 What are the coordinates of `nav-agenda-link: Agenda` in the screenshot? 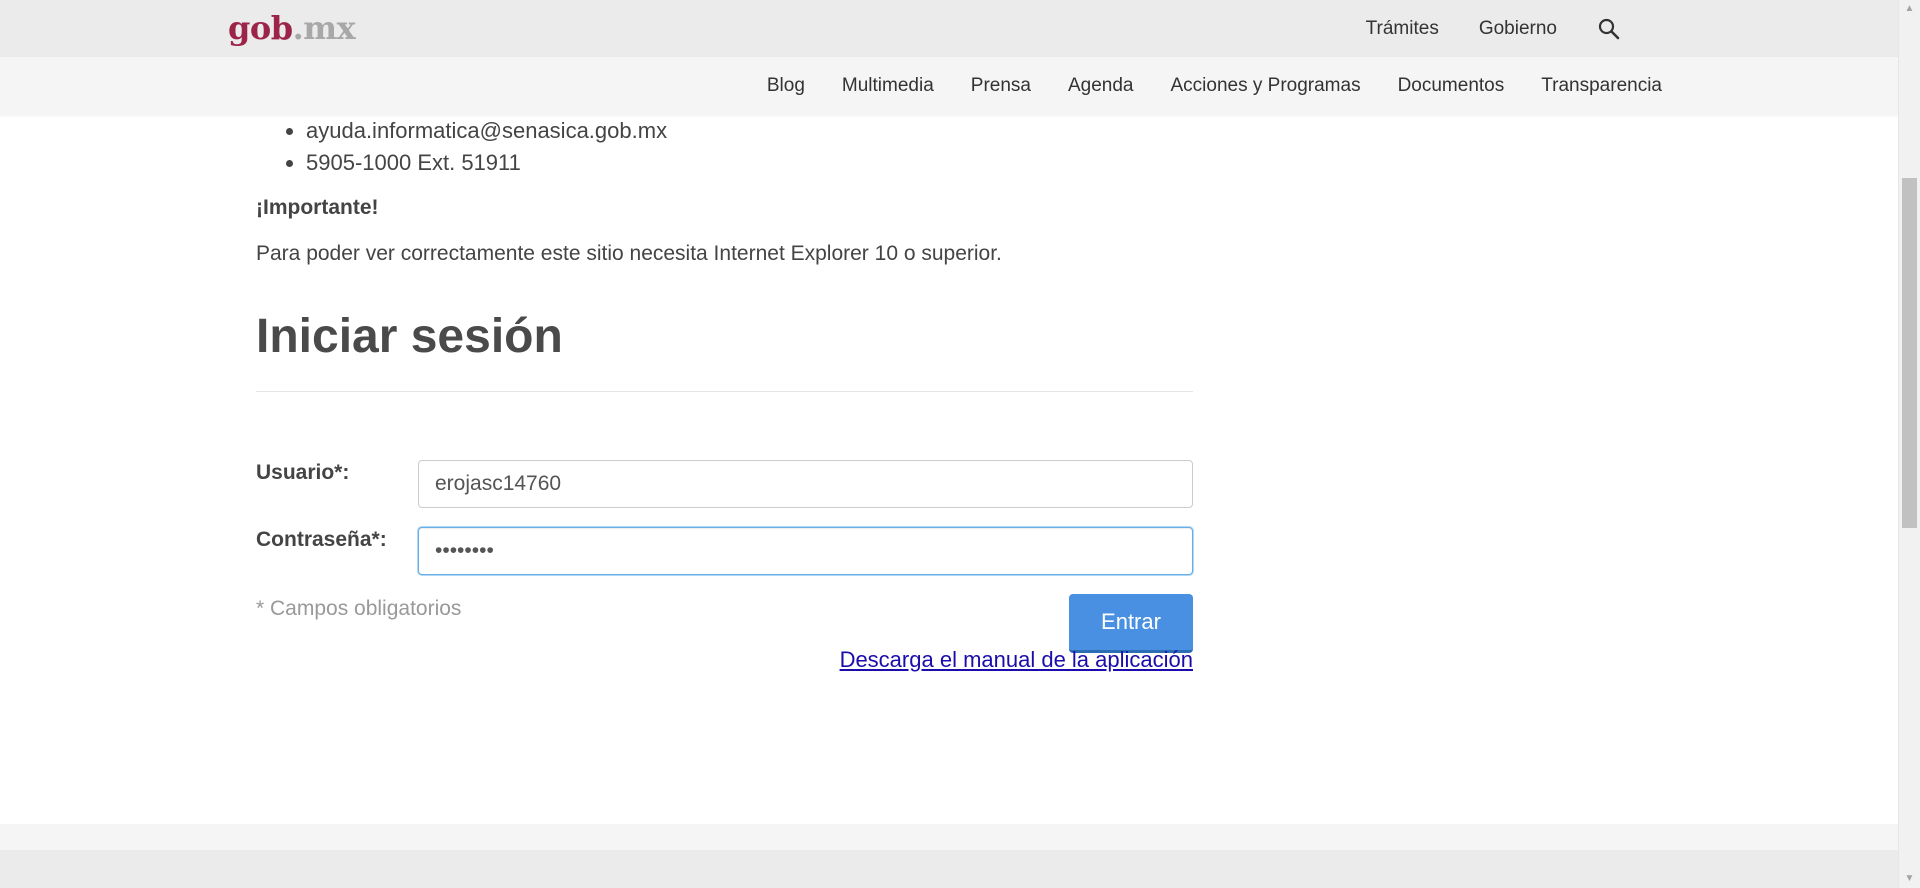 It's located at (1101, 86).